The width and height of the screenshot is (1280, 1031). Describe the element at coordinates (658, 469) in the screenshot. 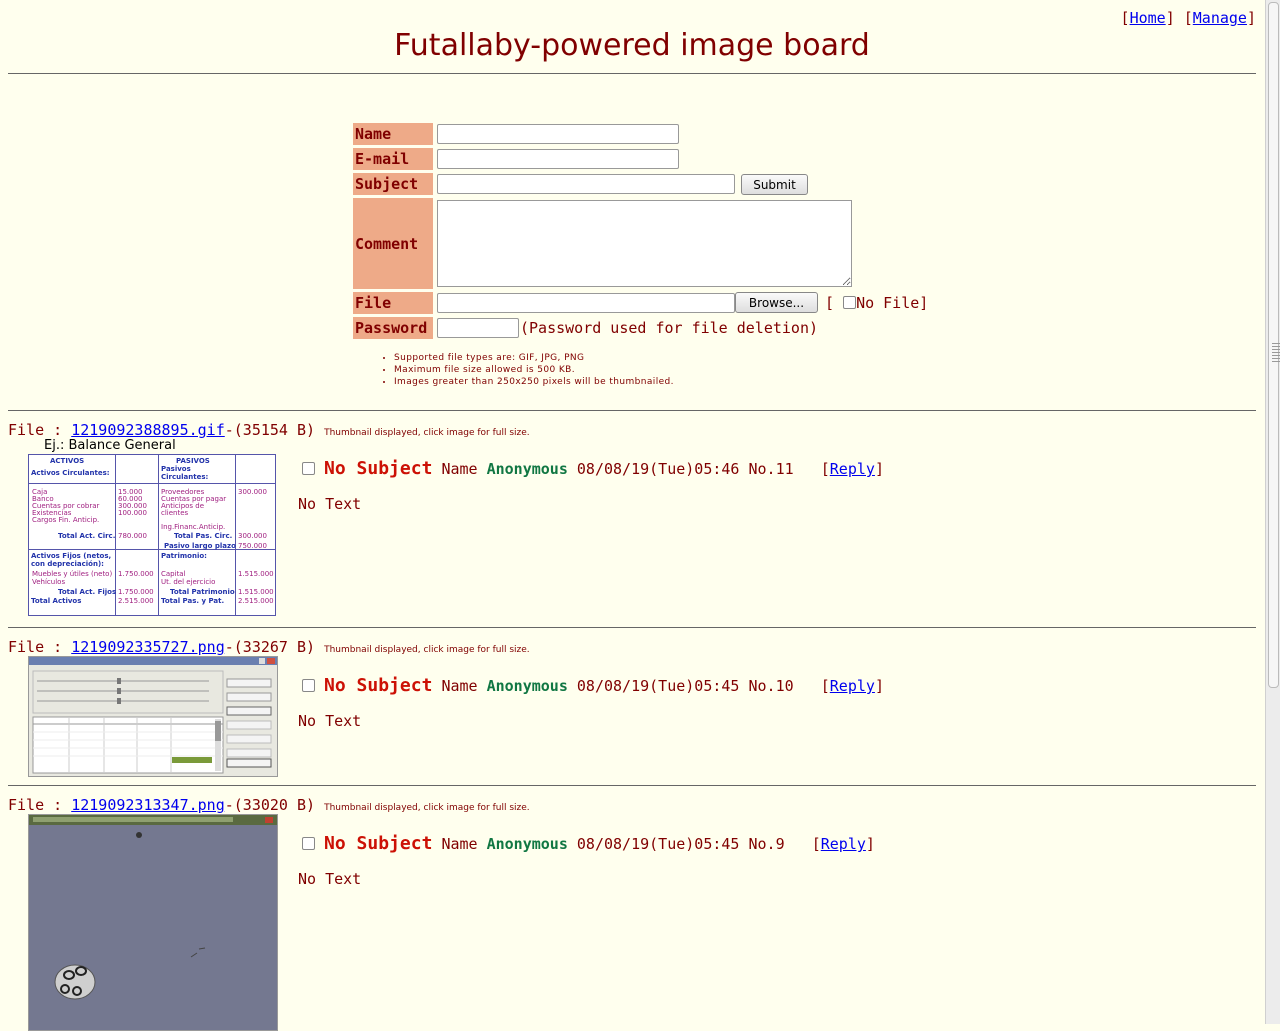

I see `post-datetime: 08/08/19(Tue)05:46` at that location.